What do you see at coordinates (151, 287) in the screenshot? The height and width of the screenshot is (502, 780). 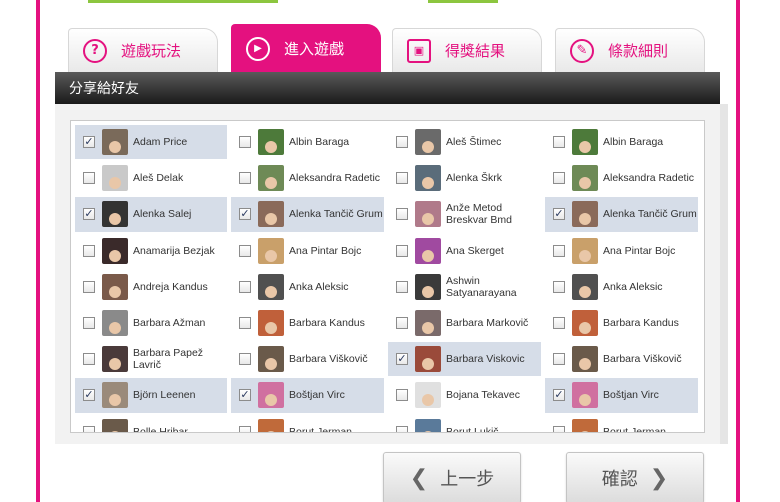 I see `friend-item: Andreja Kandus` at bounding box center [151, 287].